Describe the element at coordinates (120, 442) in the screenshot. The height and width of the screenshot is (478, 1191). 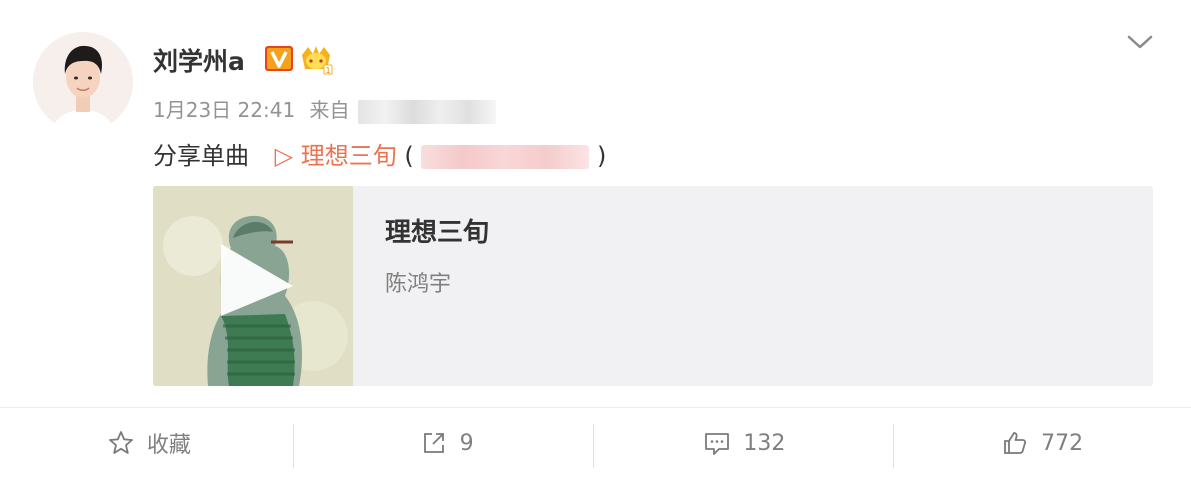
I see `star-icon` at that location.